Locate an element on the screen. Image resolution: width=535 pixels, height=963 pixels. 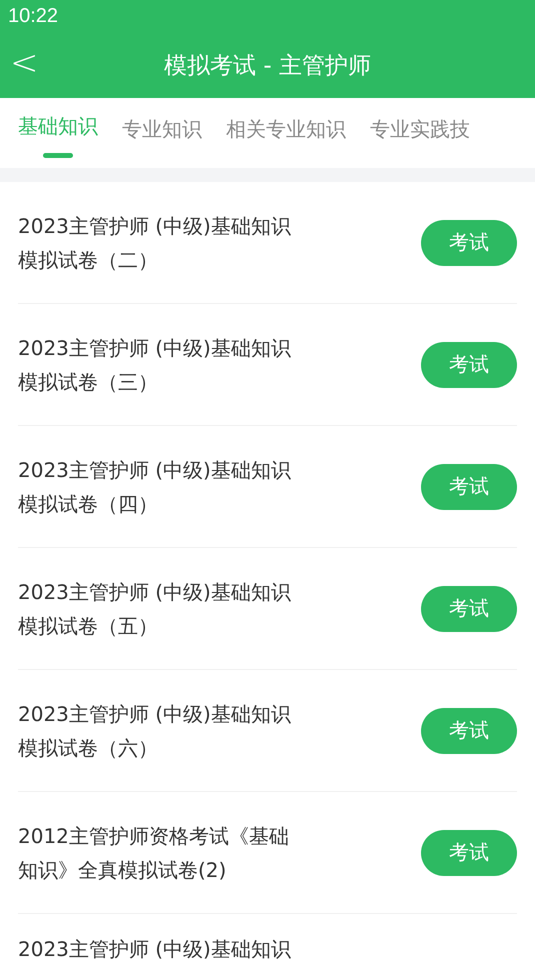
status-time: 10:22 is located at coordinates (33, 16).